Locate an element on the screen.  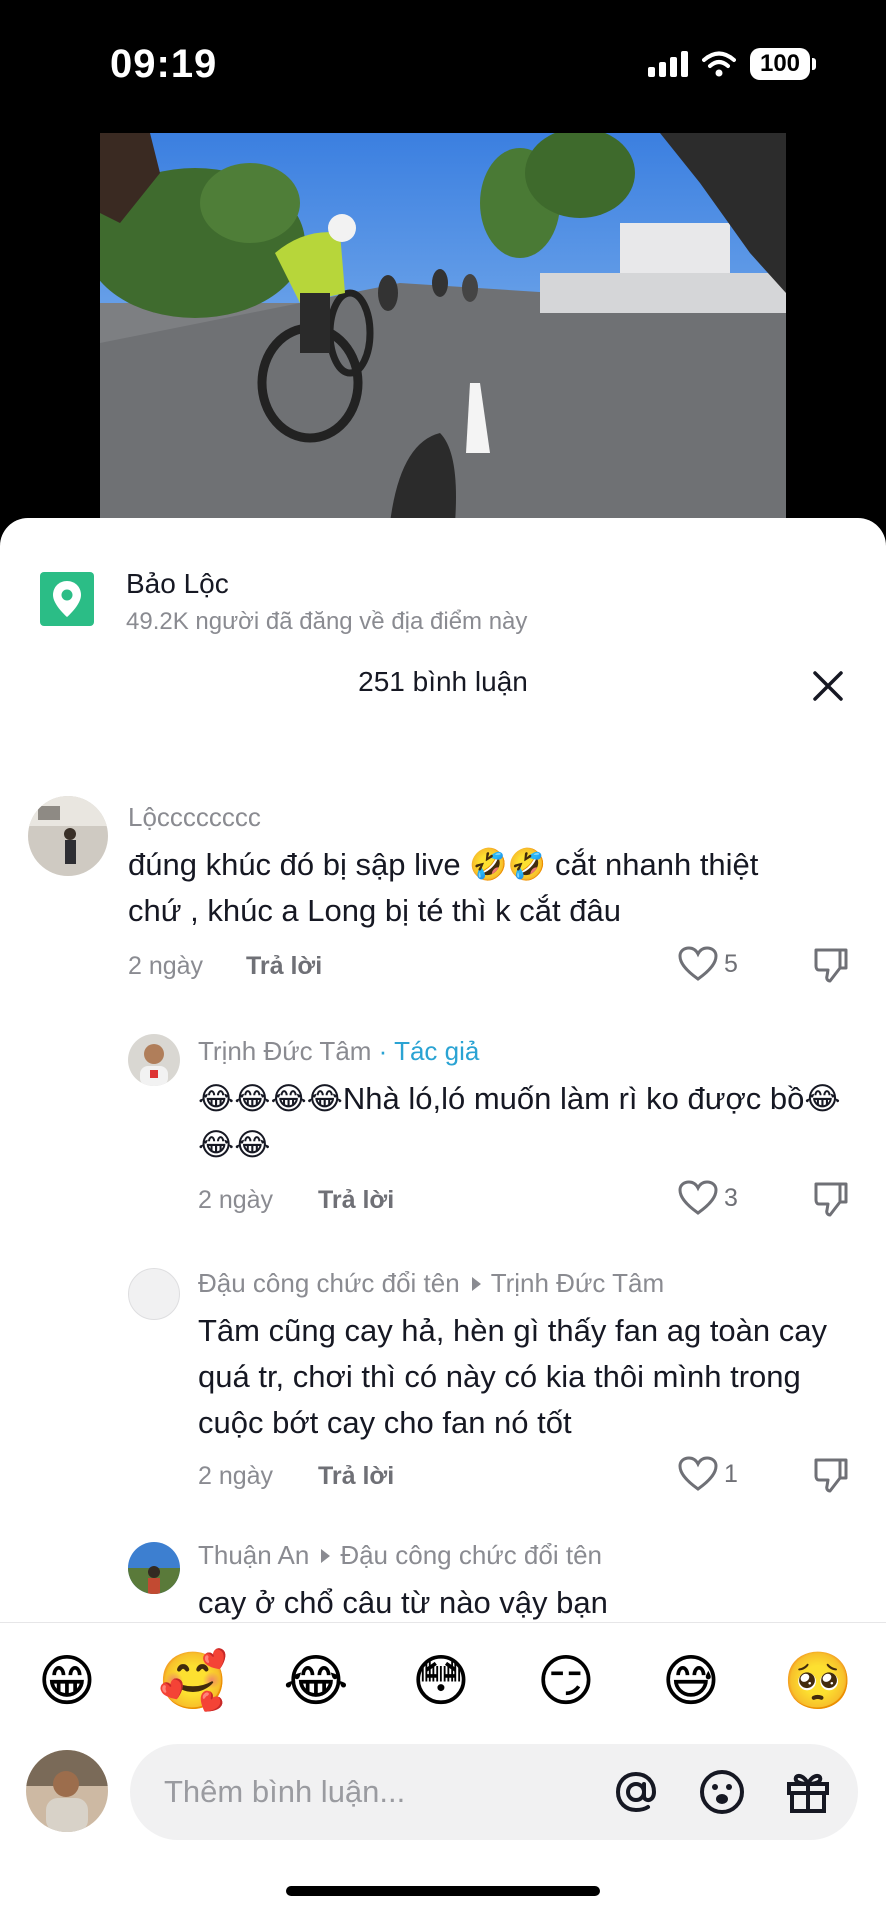
emoji-icon is located at coordinates (722, 1792).